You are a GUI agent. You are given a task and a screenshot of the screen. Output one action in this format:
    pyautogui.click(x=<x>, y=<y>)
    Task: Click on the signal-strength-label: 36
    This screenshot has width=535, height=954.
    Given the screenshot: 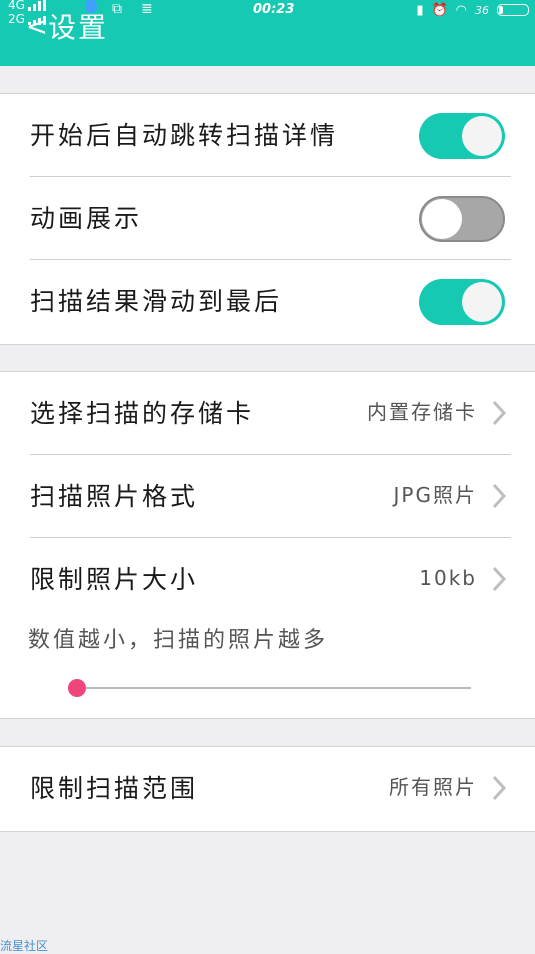 What is the action you would take?
    pyautogui.click(x=482, y=10)
    